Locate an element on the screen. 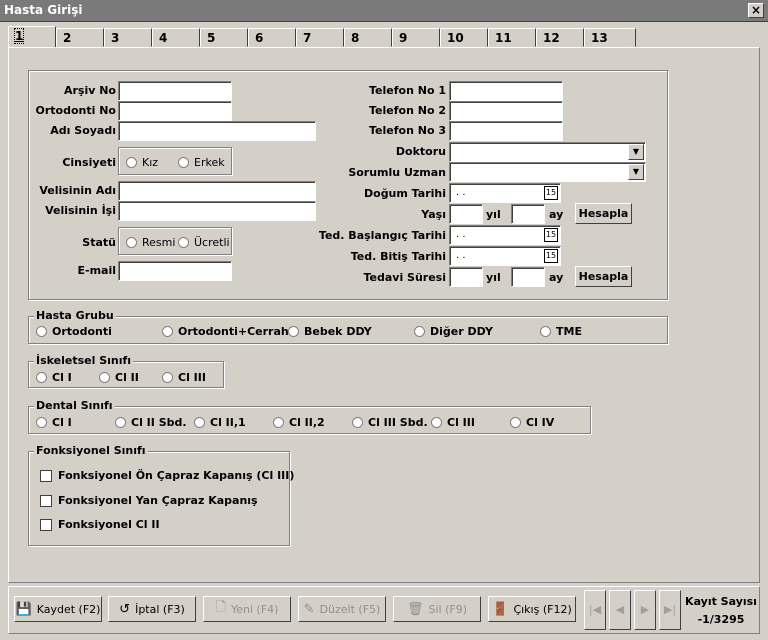  tab-11: 11 is located at coordinates (512, 37).